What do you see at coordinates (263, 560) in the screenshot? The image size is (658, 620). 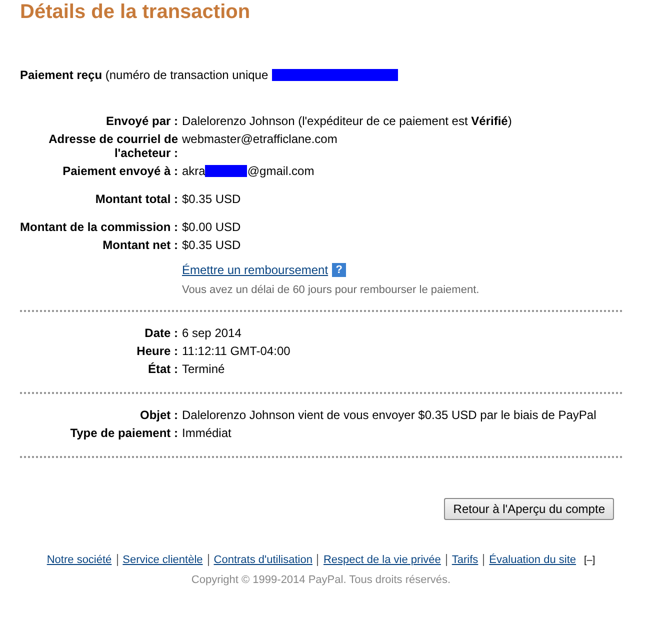 I see `footer-link: Contrats d'utilisation` at bounding box center [263, 560].